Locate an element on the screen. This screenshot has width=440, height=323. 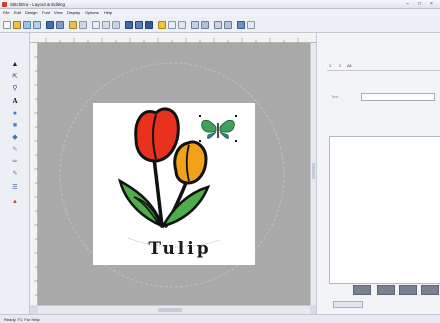
cut-icon is located at coordinates (96, 25).